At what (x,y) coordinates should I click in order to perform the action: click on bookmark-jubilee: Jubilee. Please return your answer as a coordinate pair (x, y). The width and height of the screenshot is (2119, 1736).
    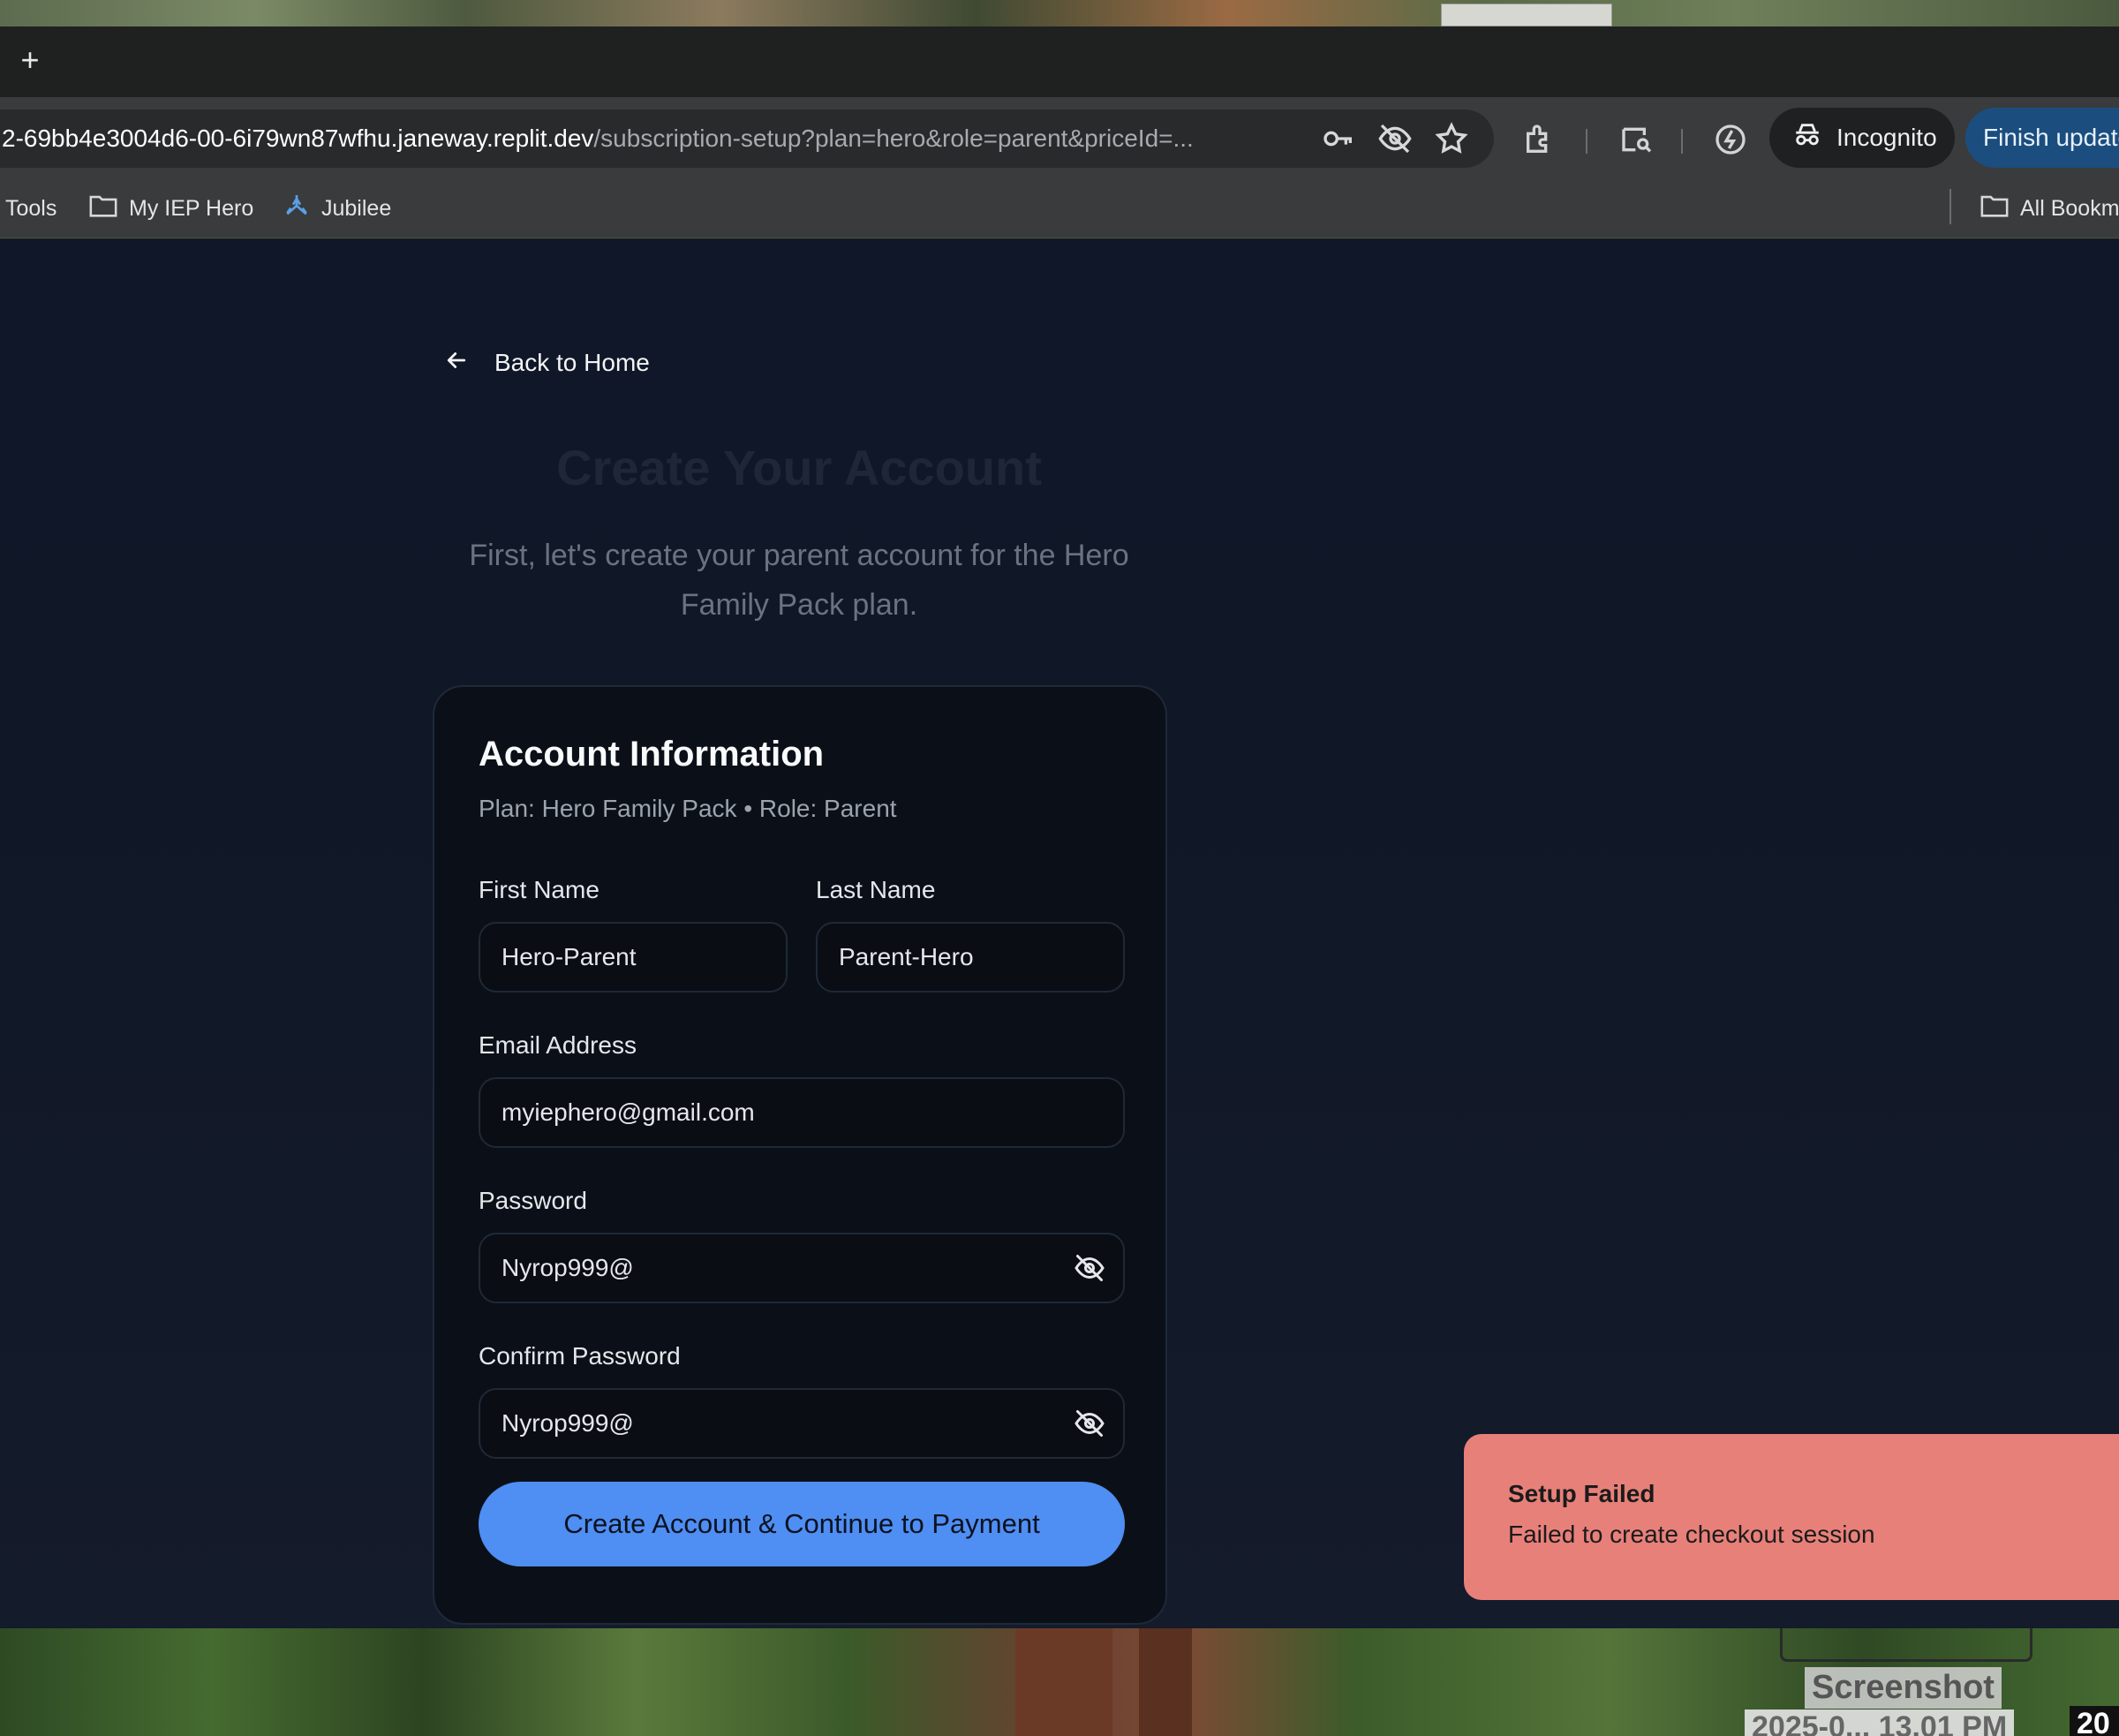
    Looking at the image, I should click on (337, 208).